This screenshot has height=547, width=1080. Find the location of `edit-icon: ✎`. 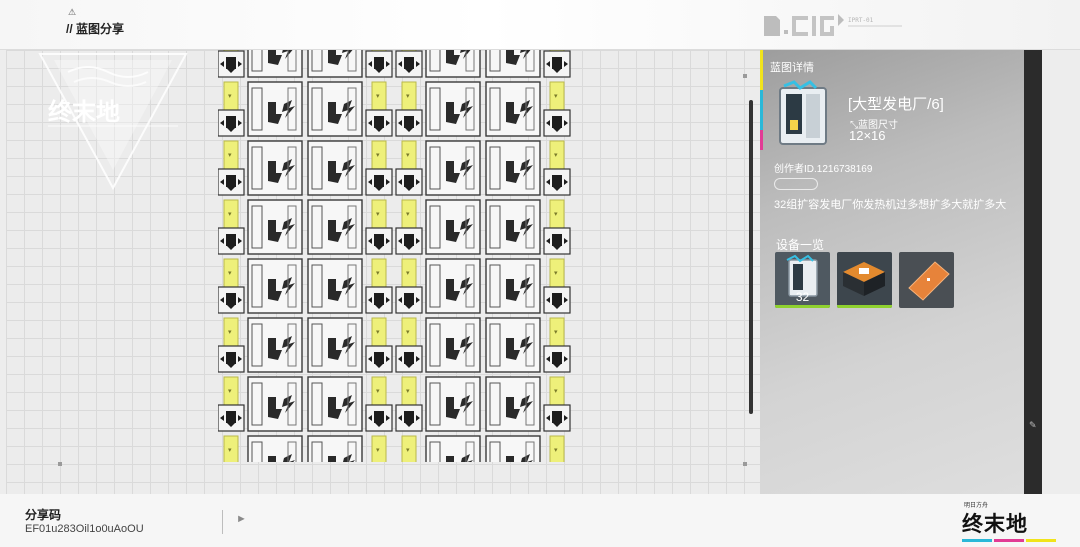

edit-icon: ✎ is located at coordinates (1033, 425).